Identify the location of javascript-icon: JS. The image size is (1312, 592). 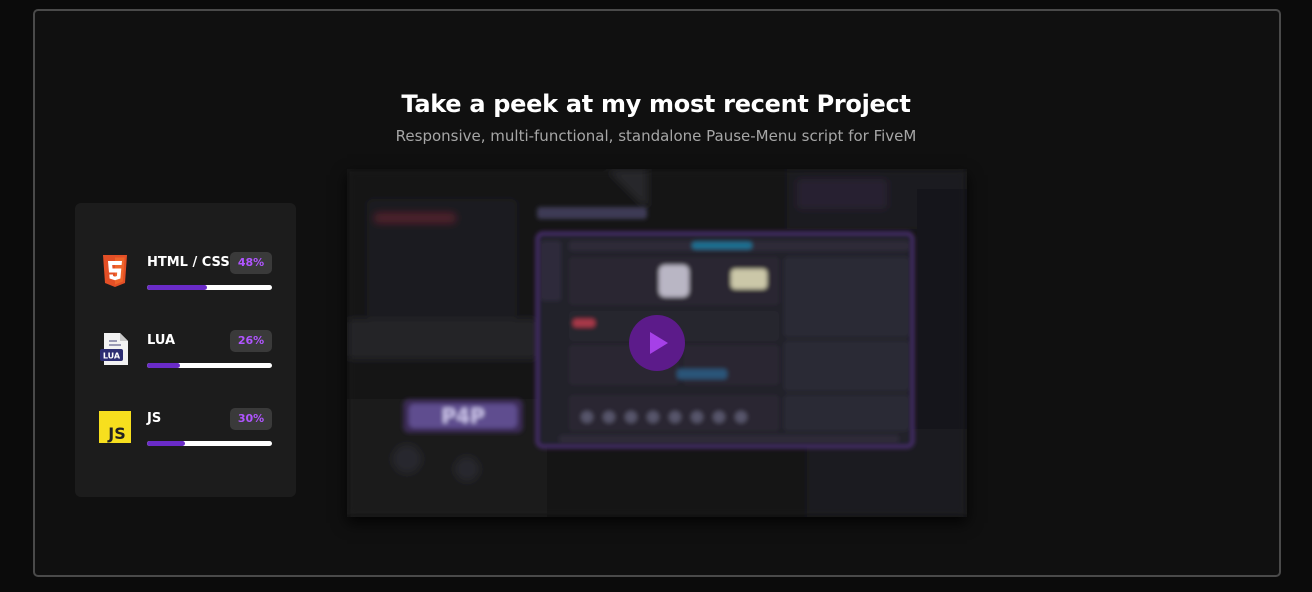
(115, 427).